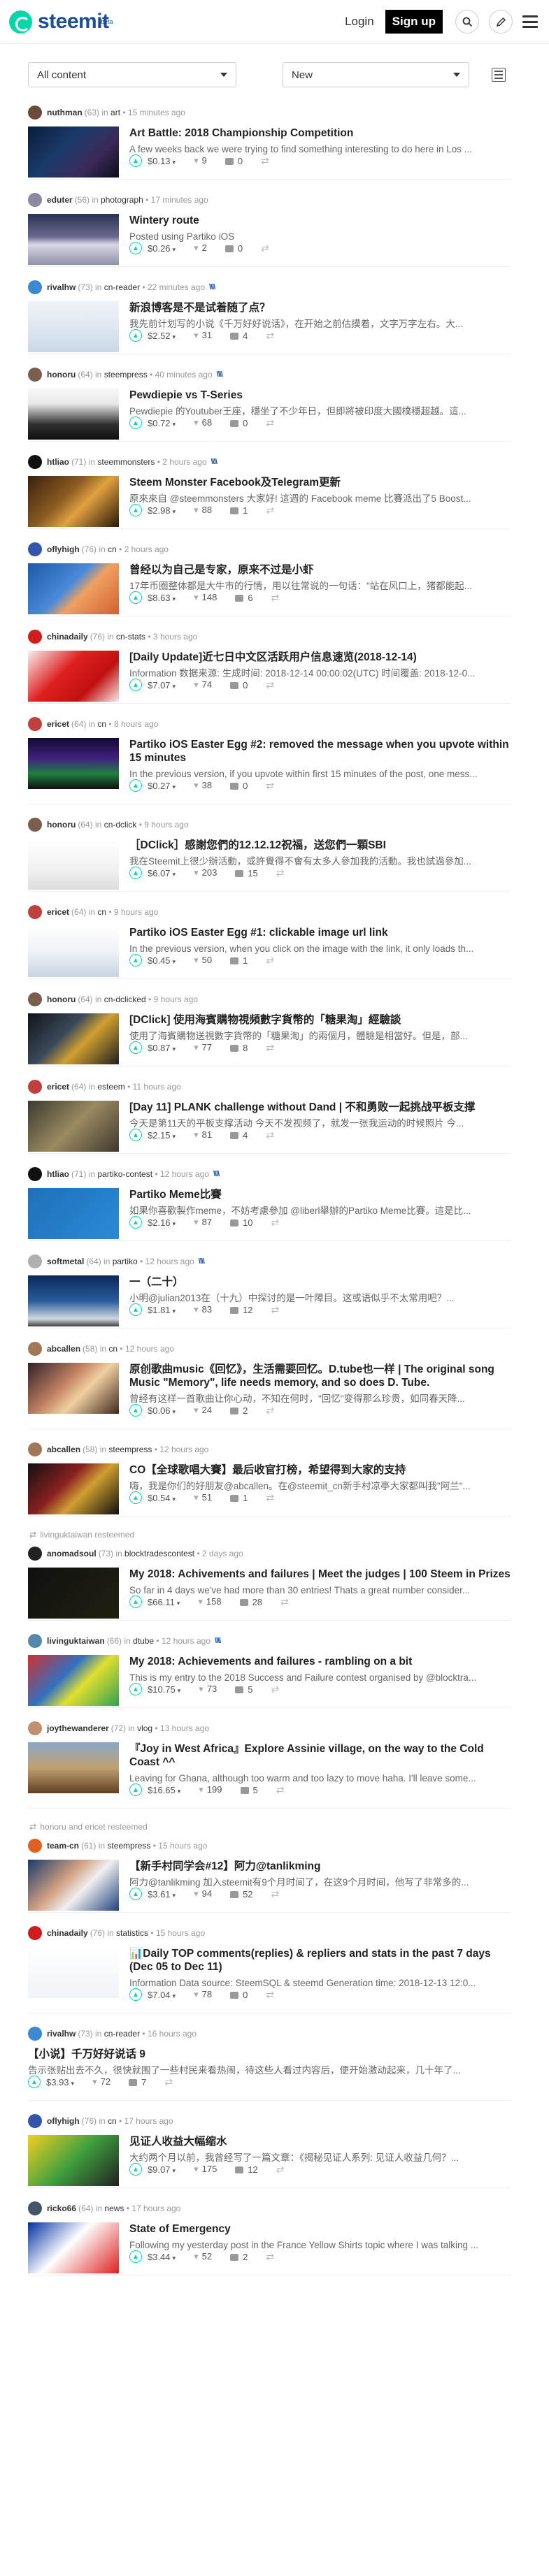  Describe the element at coordinates (159, 1553) in the screenshot. I see `post-category: blocktradescontest` at that location.